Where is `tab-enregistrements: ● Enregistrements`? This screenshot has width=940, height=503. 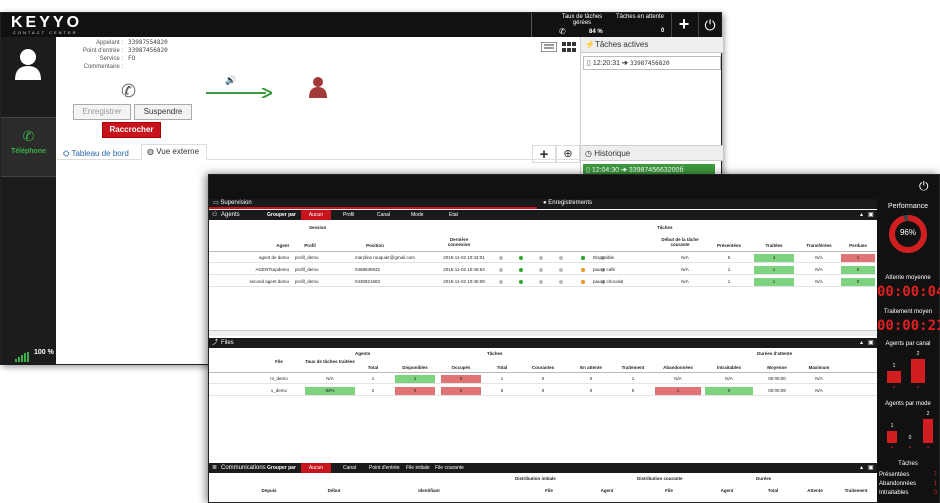
tab-enregistrements: ● Enregistrements is located at coordinates (708, 204).